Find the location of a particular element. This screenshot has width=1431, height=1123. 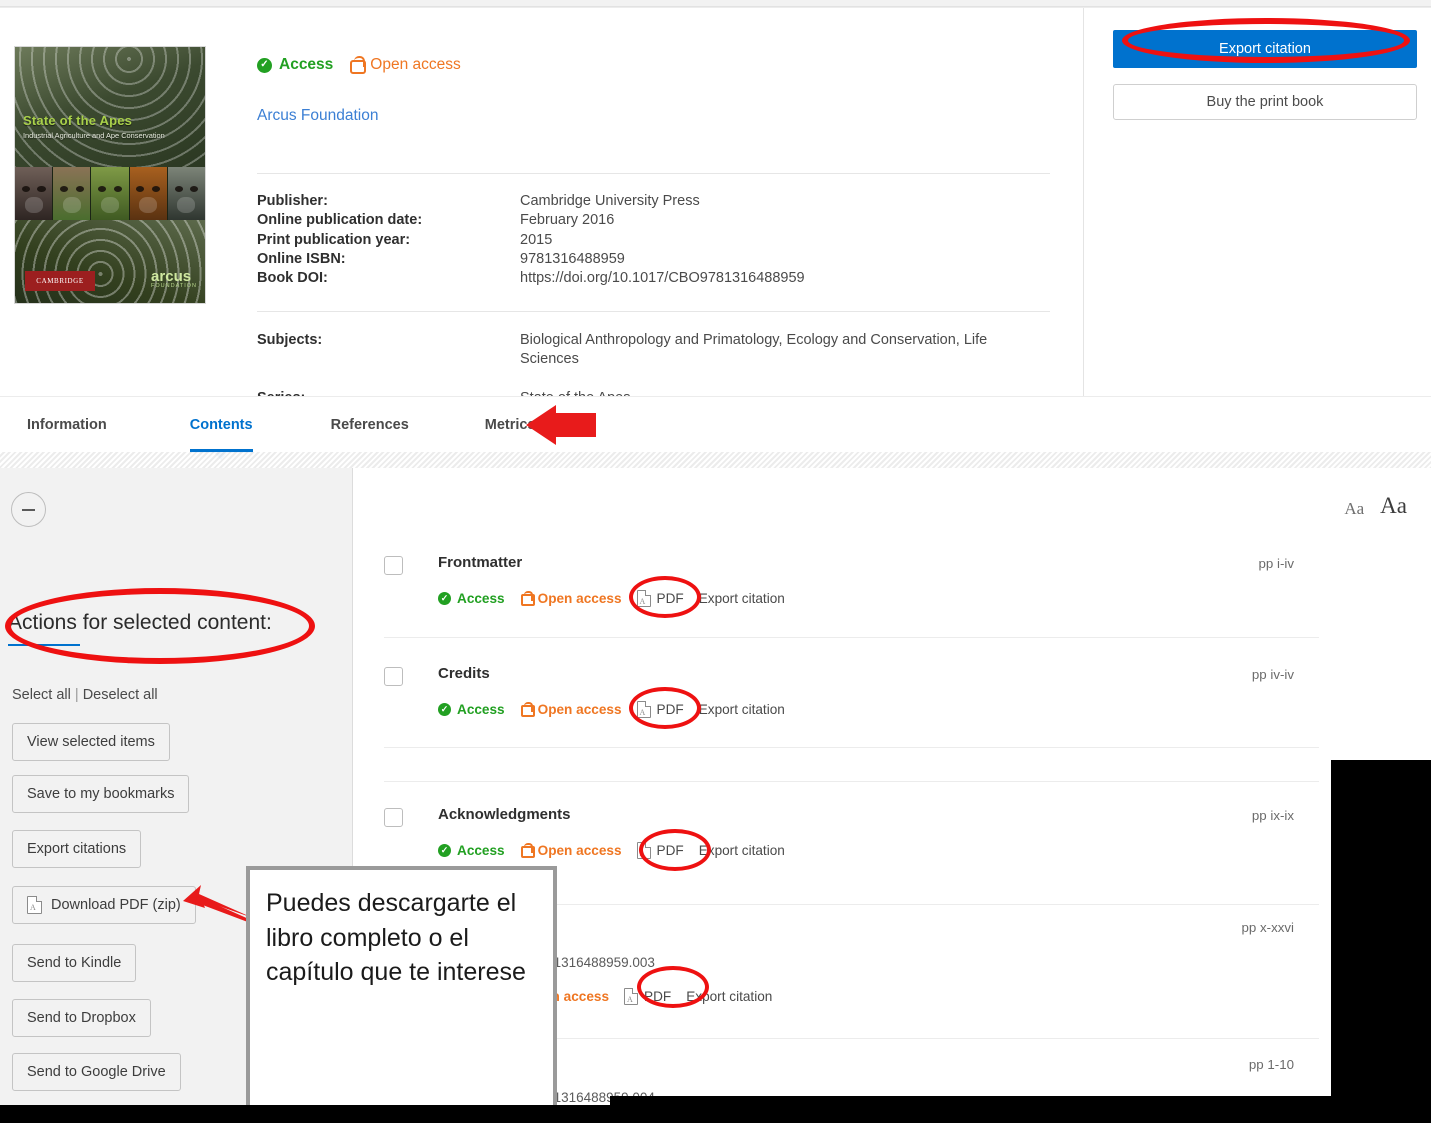

tab-metrics: Metrics is located at coordinates (510, 425).